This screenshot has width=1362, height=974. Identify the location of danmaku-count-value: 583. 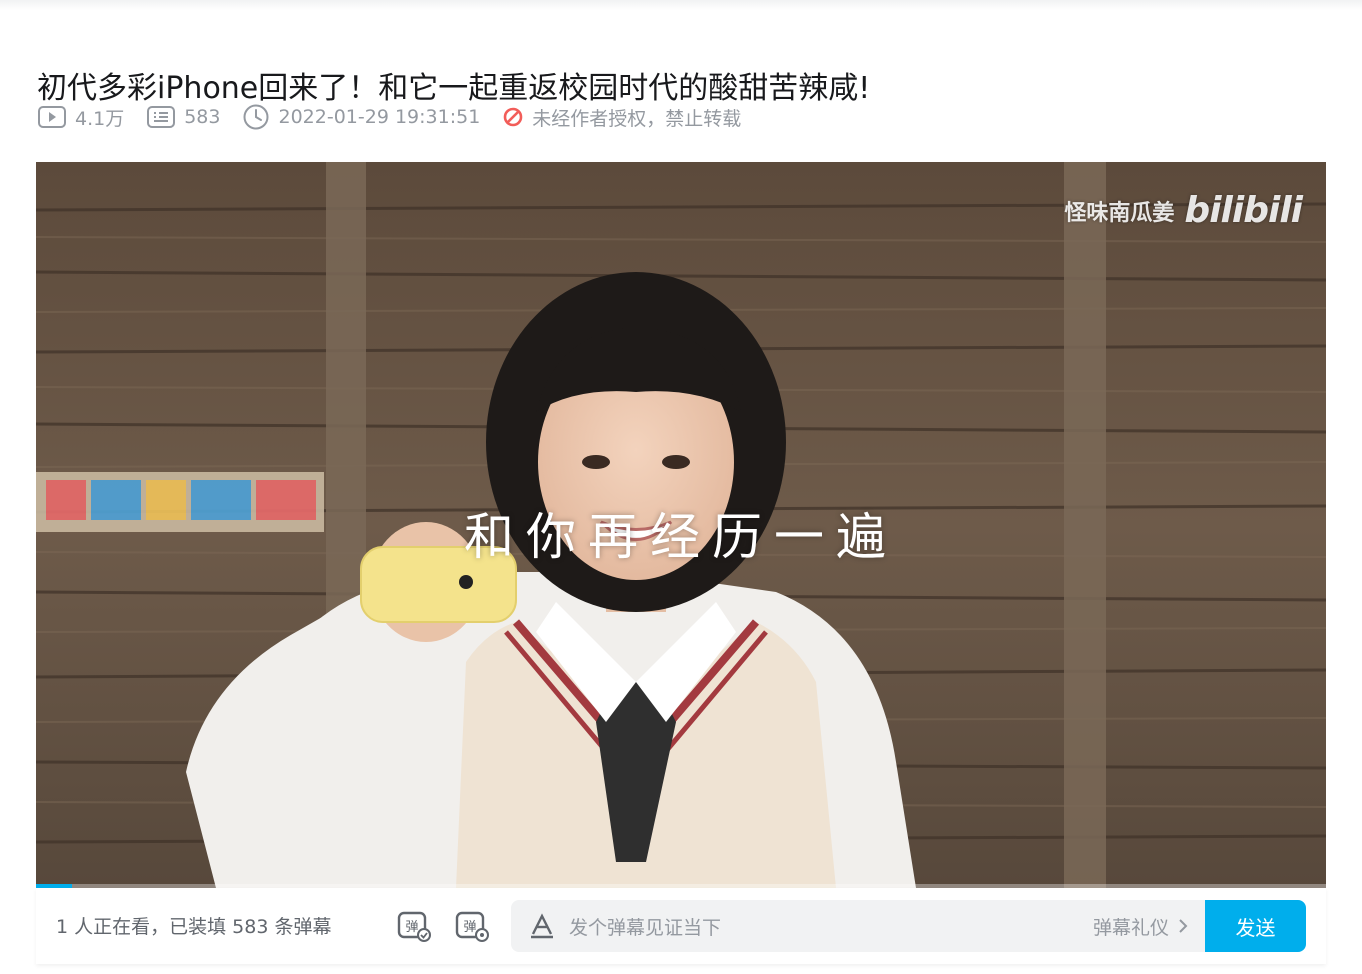
(202, 117).